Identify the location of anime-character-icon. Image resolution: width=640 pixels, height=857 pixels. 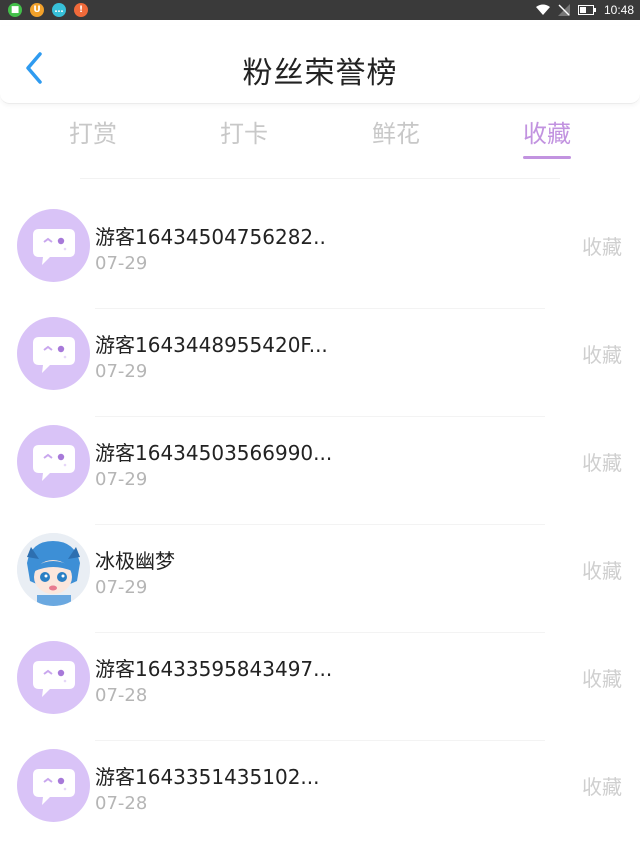
(53, 569).